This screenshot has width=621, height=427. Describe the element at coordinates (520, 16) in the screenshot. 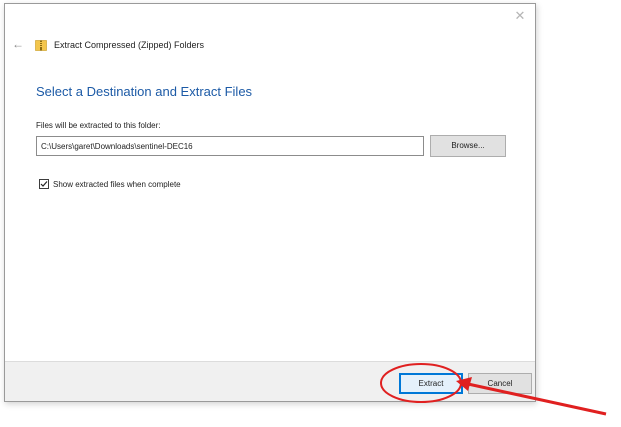

I see `close-icon: ✕` at that location.